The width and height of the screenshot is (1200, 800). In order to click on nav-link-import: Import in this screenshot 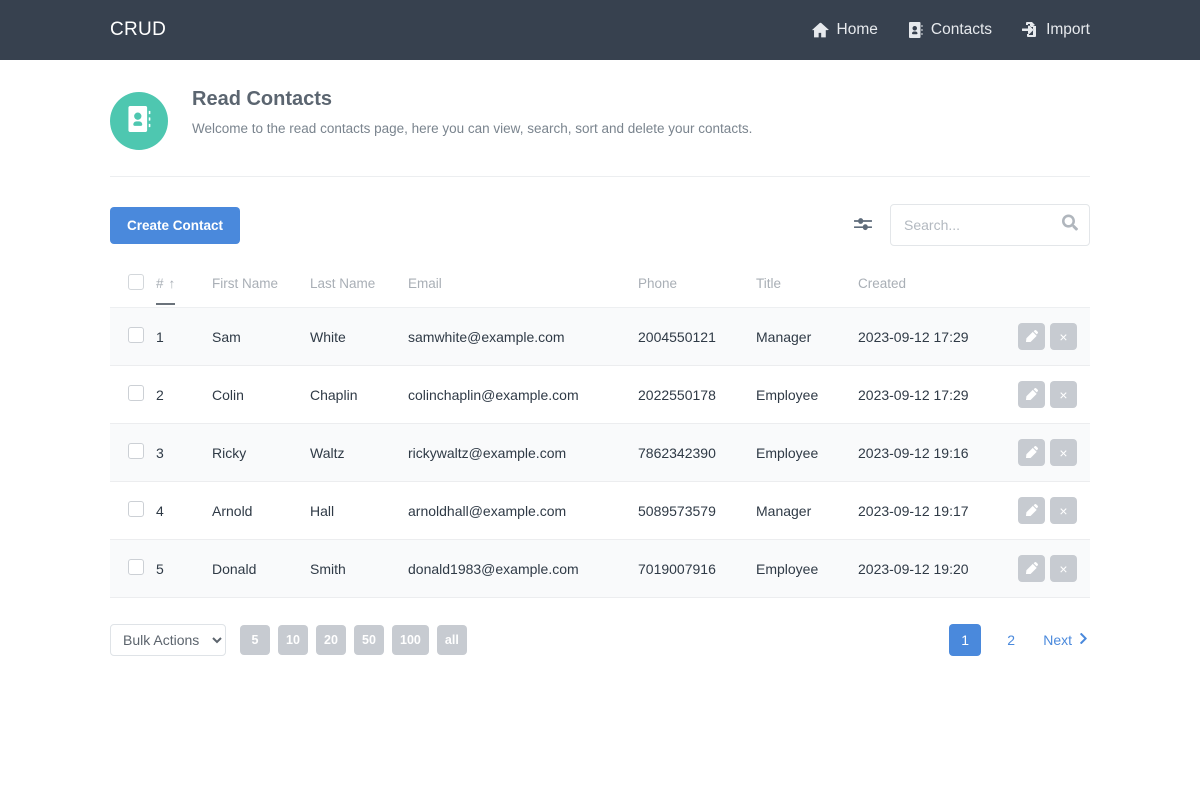, I will do `click(1056, 30)`.